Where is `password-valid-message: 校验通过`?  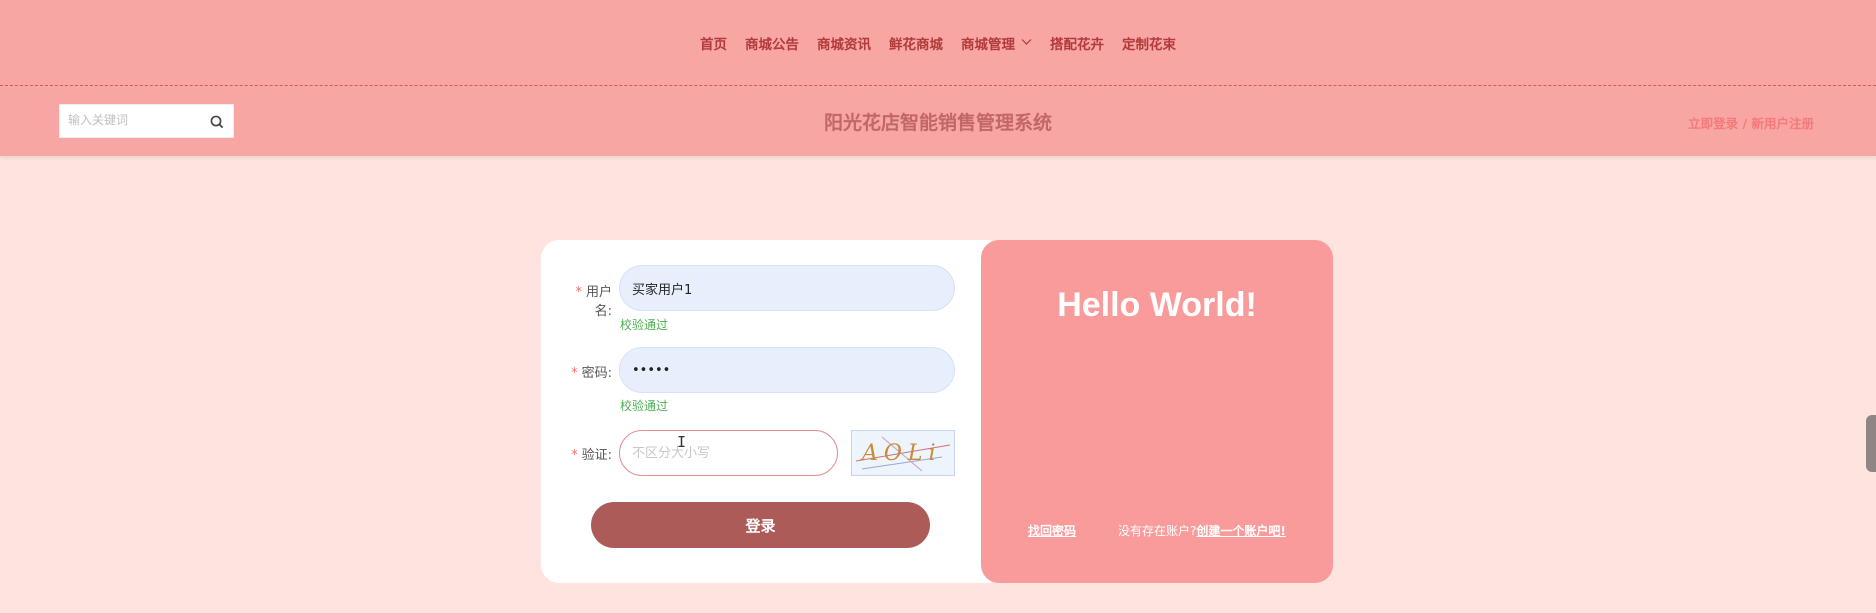
password-valid-message: 校验通过 is located at coordinates (644, 406).